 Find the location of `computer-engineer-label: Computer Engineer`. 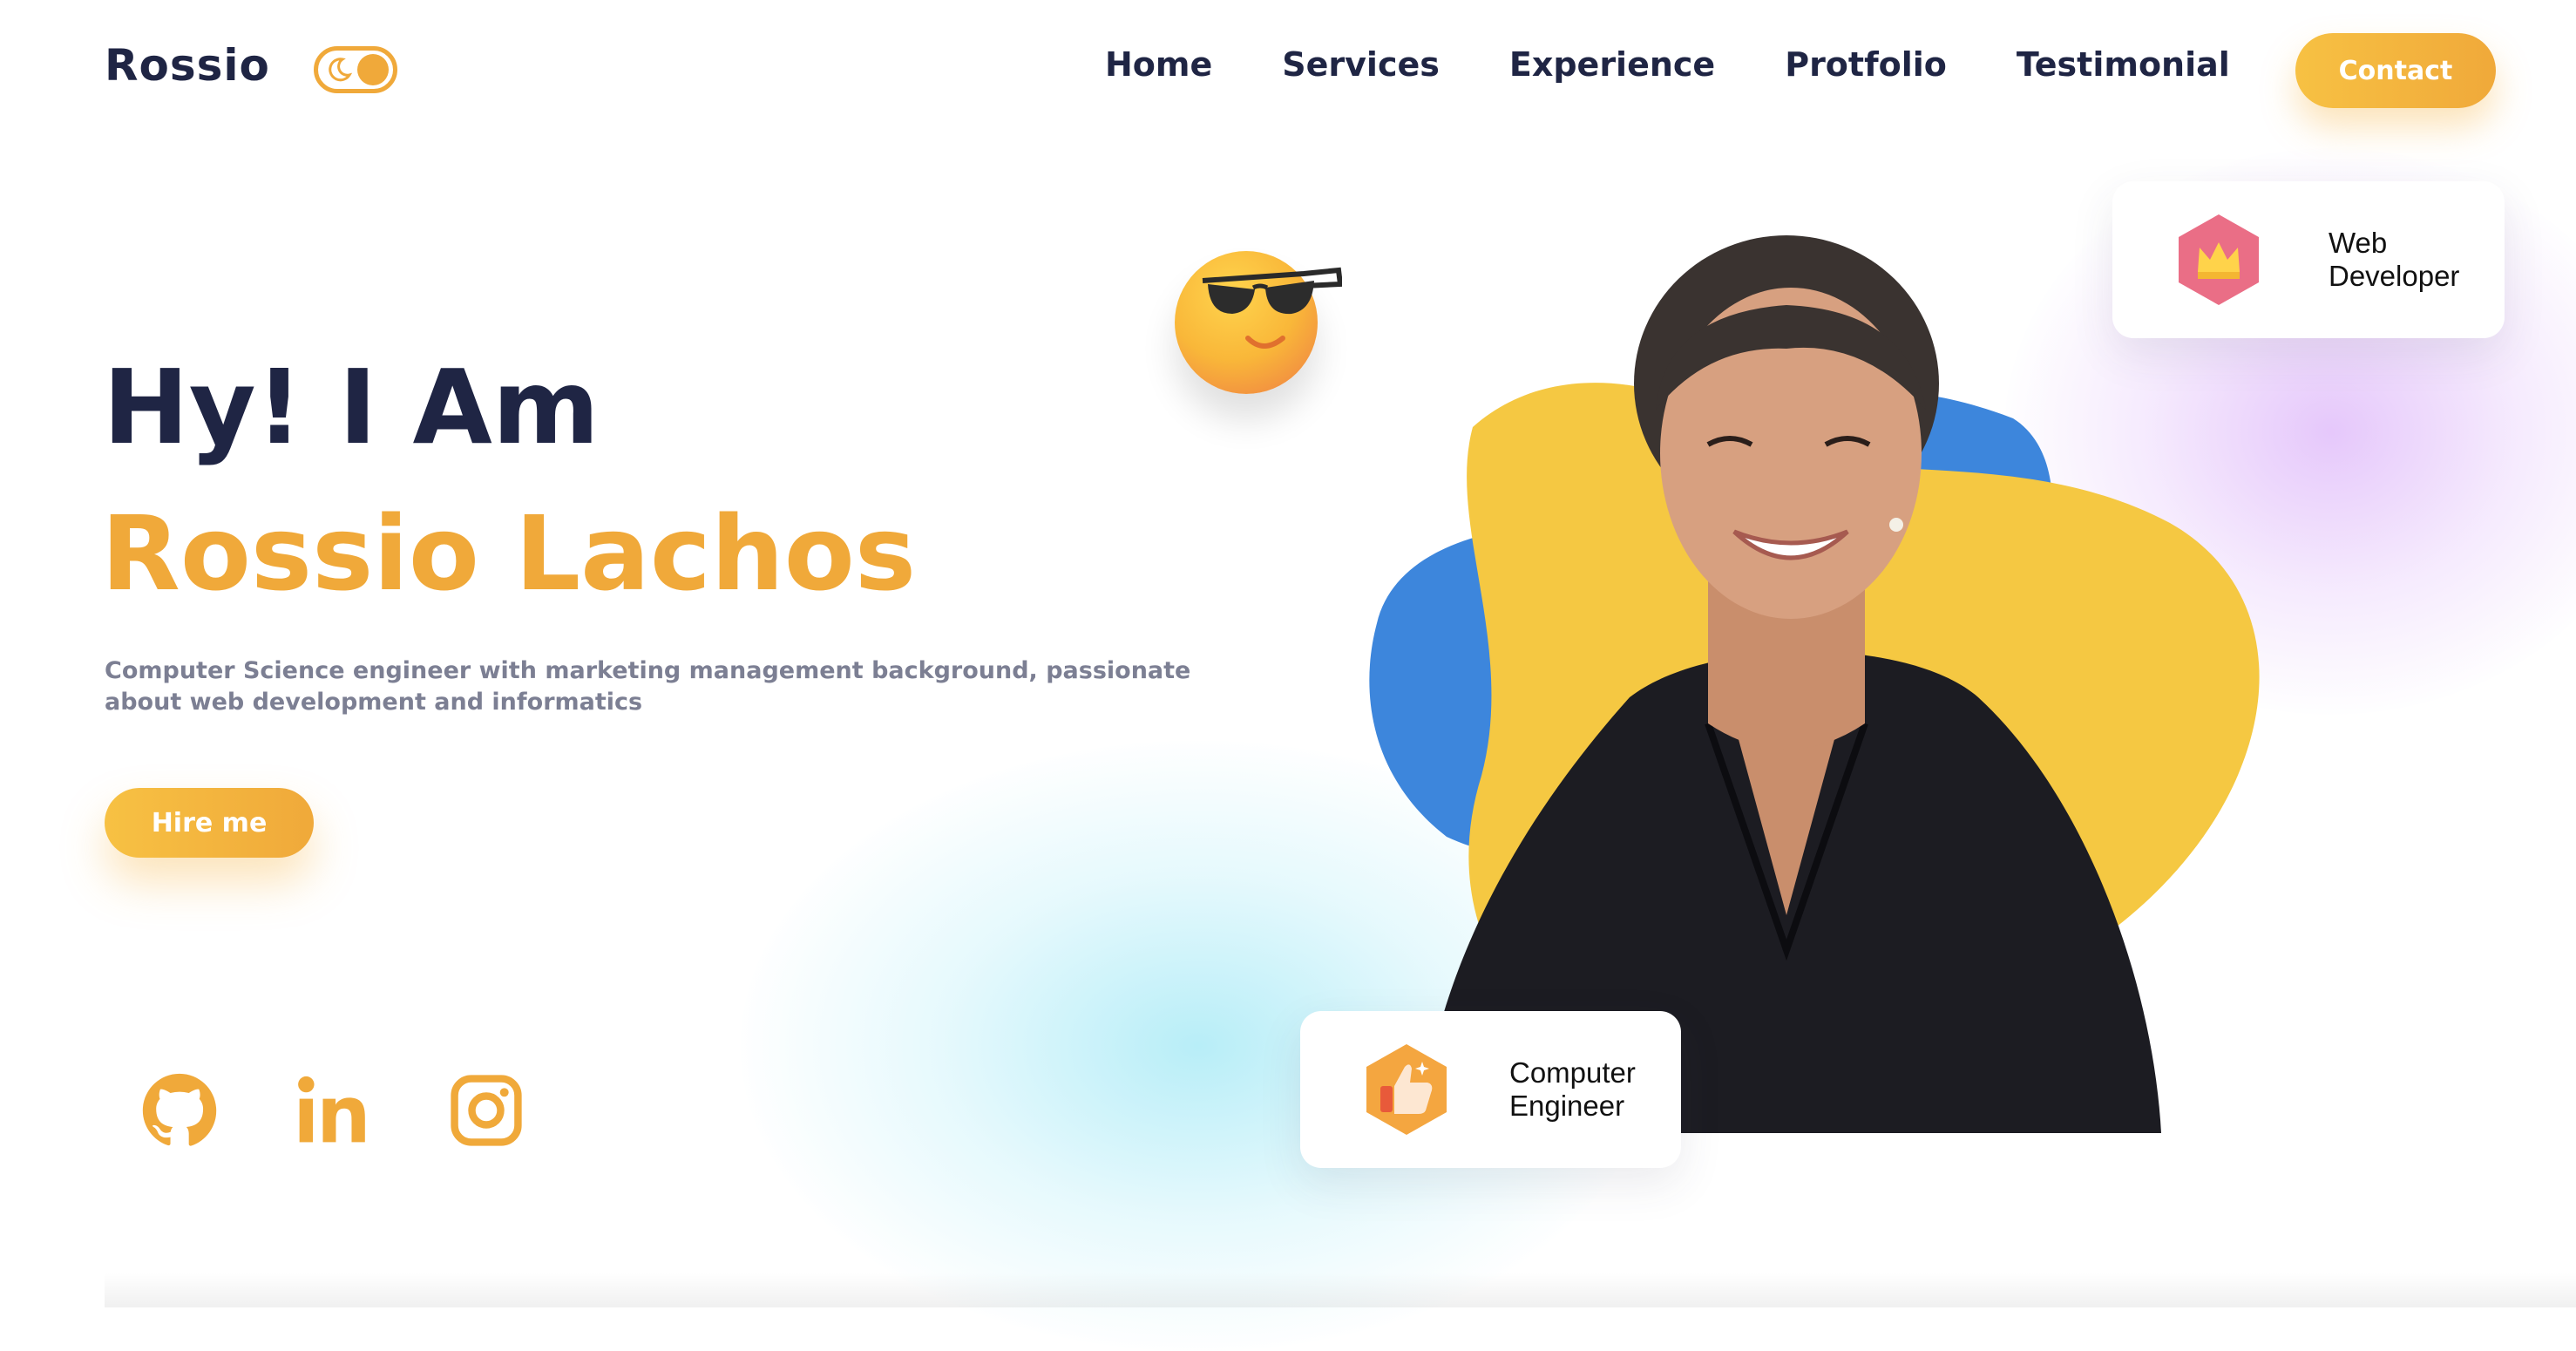

computer-engineer-label: Computer Engineer is located at coordinates (1573, 1089).